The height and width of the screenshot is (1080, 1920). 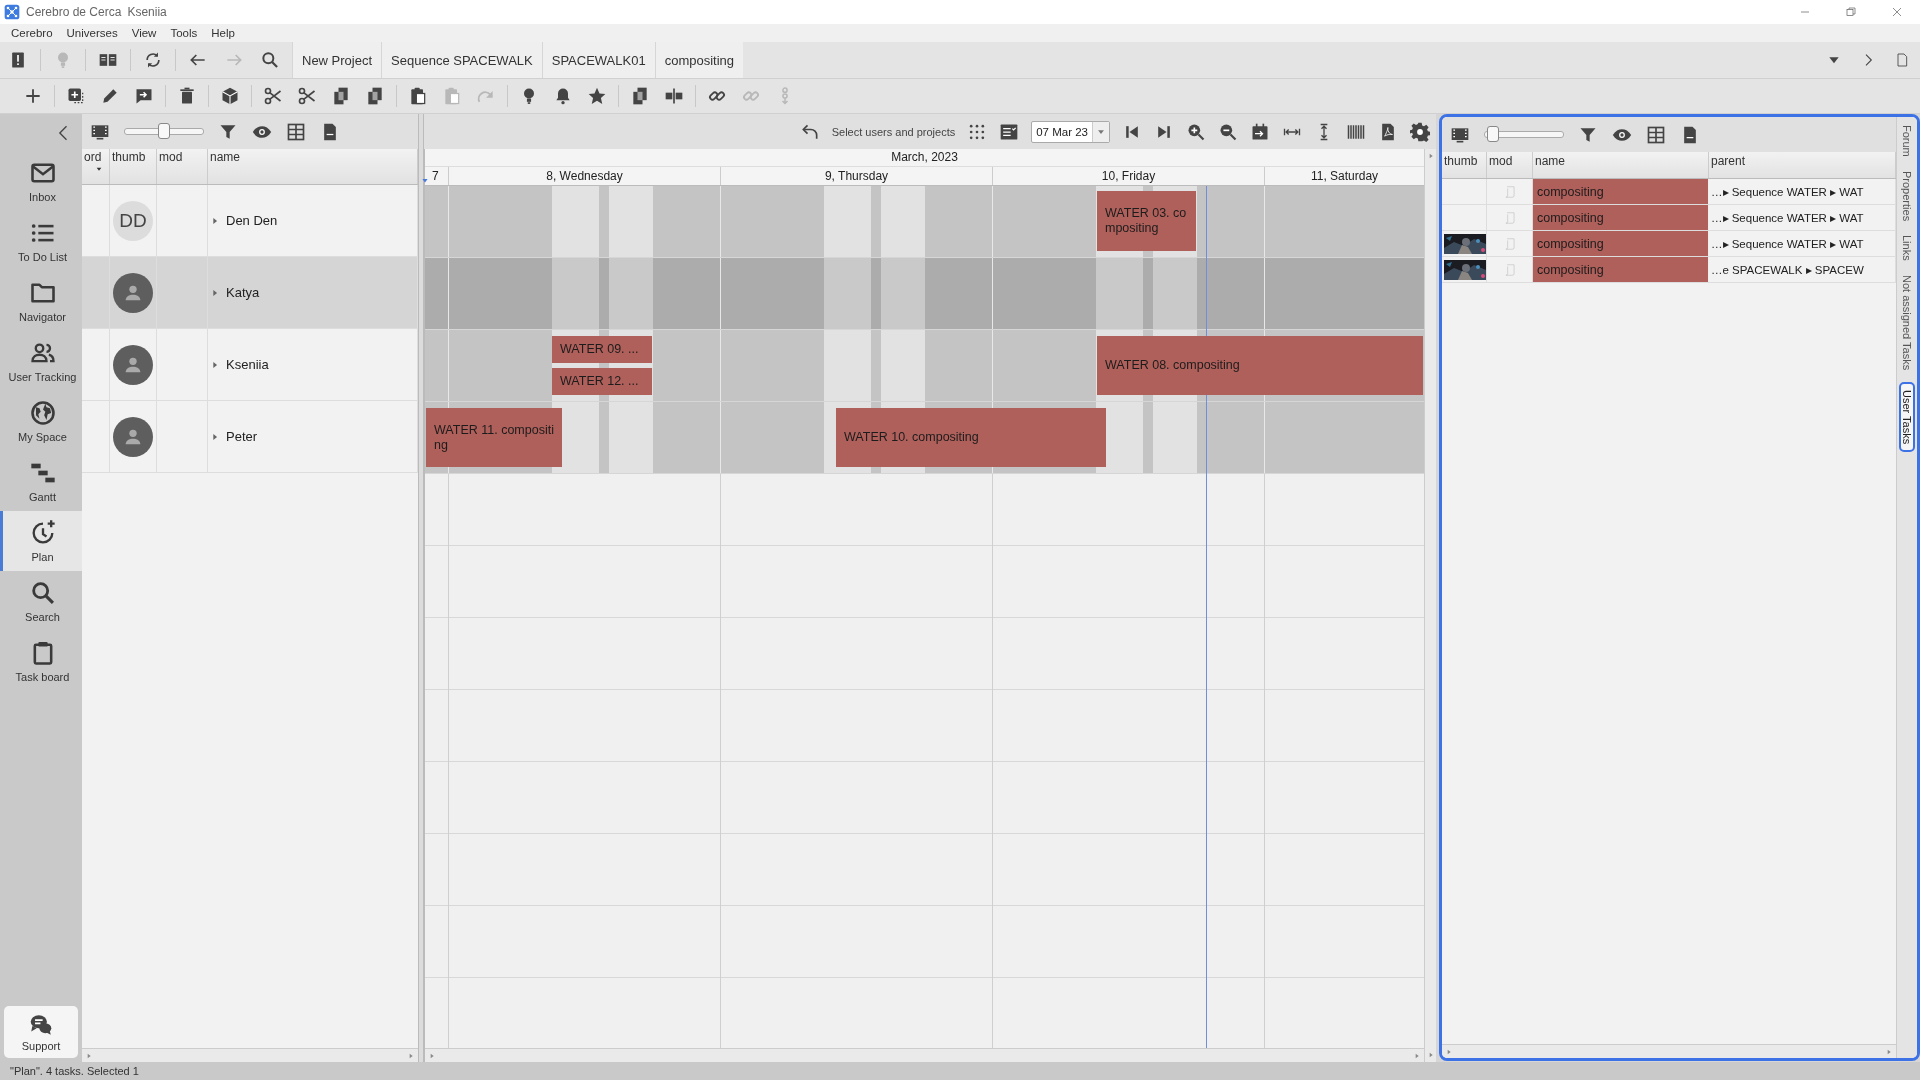 What do you see at coordinates (252, 220) in the screenshot?
I see `user-name: Den Den` at bounding box center [252, 220].